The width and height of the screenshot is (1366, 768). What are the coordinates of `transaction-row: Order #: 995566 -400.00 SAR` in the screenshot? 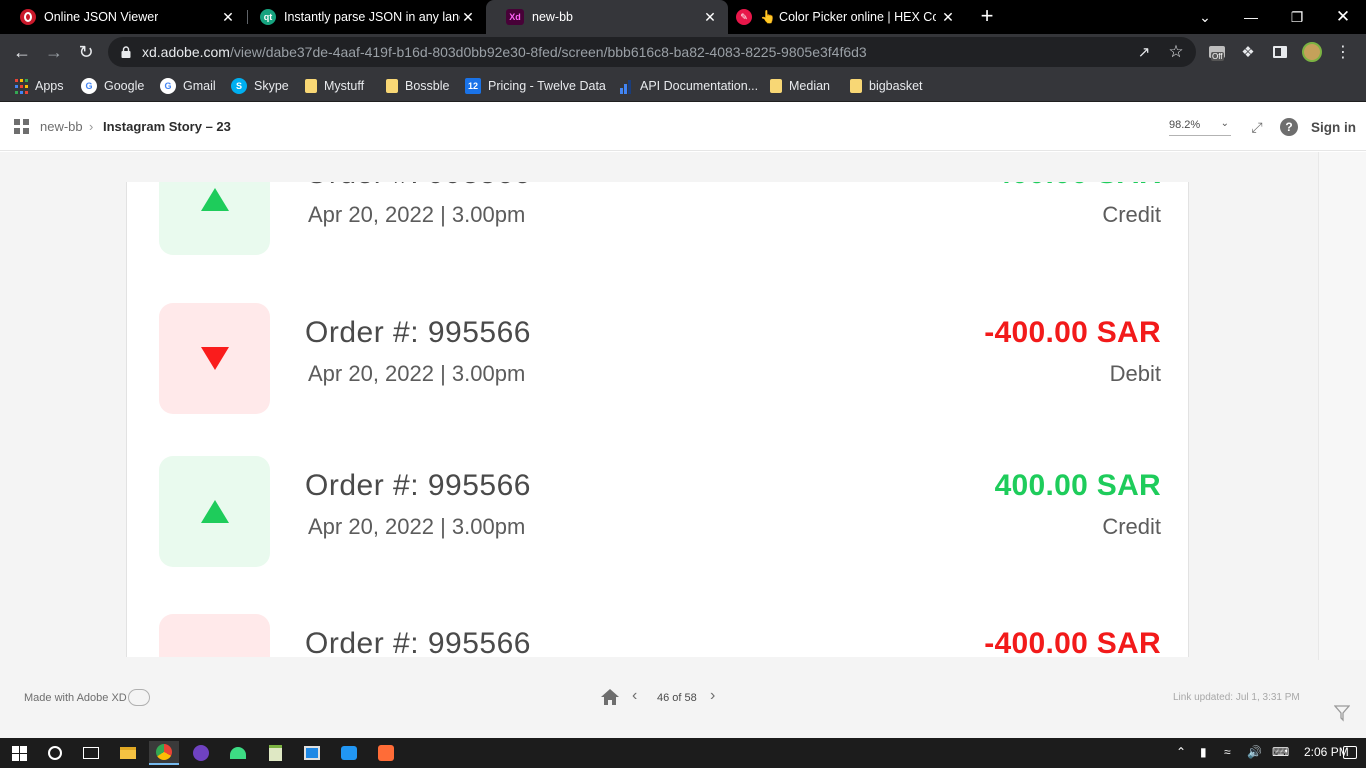 It's located at (657, 635).